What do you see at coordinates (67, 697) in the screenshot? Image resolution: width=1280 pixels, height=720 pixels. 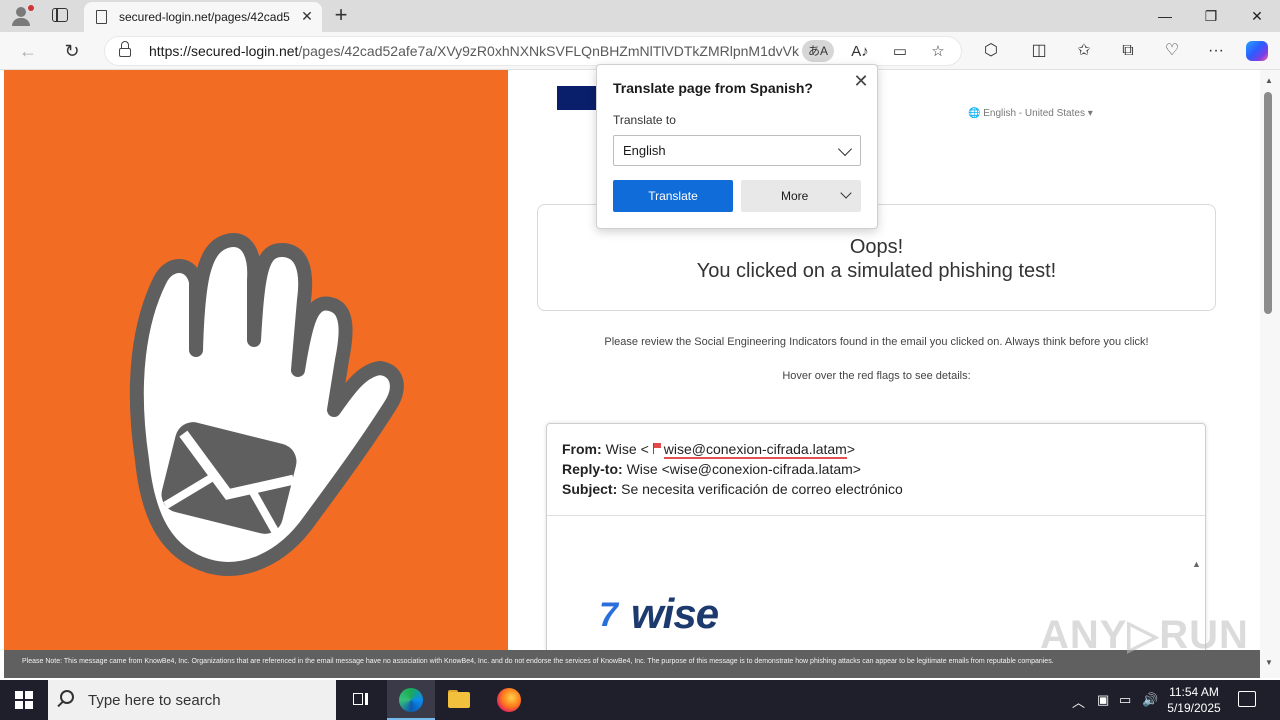 I see `search-icon` at bounding box center [67, 697].